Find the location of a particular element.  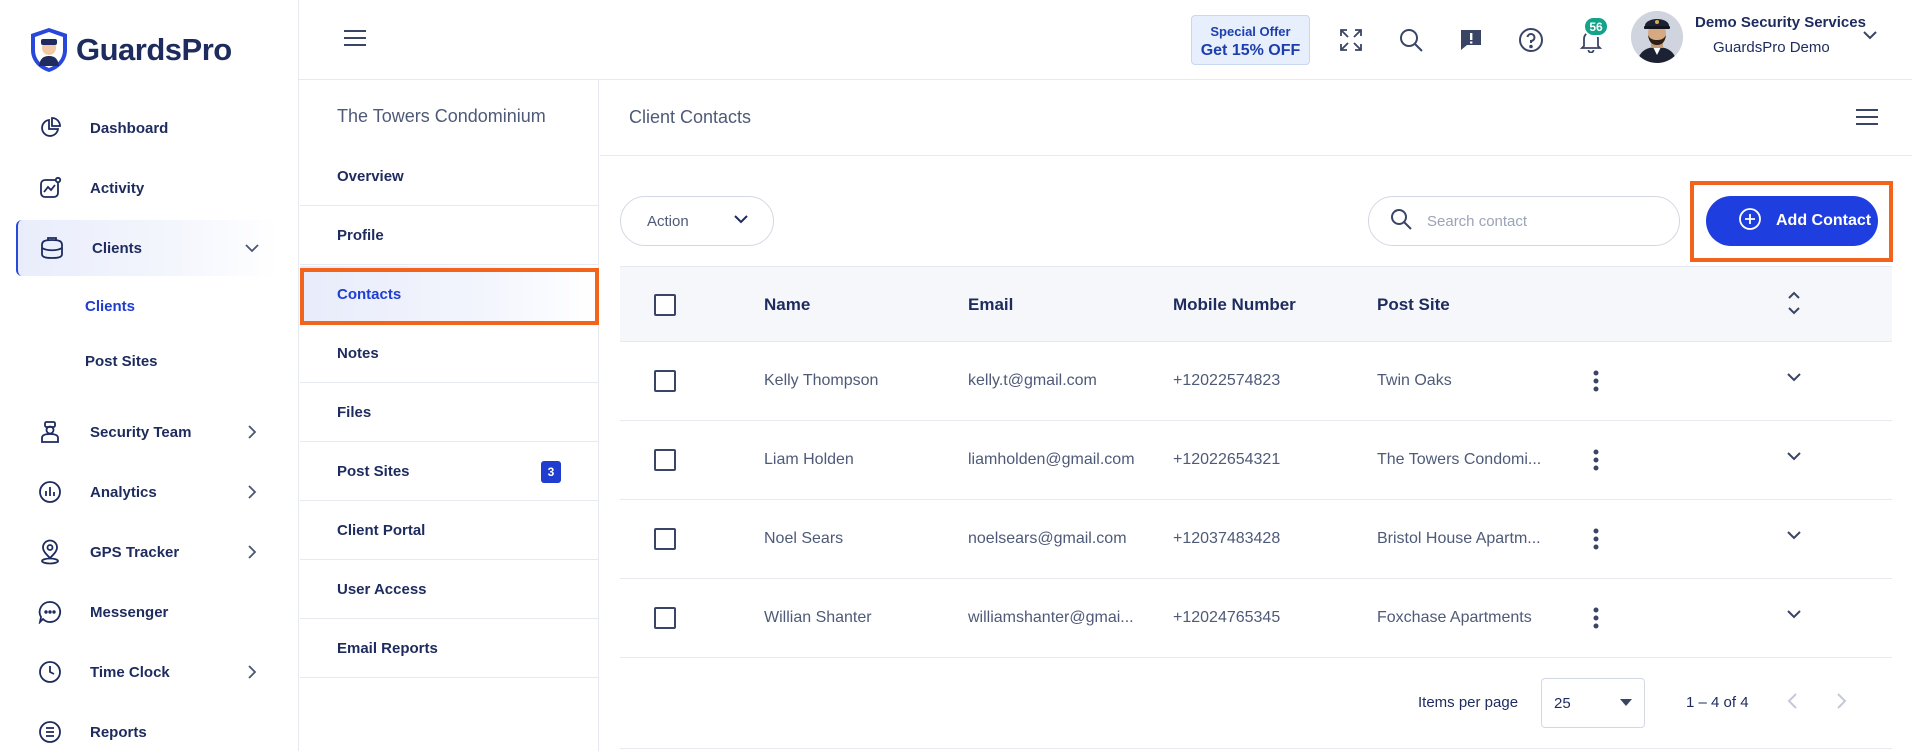

sidebar-item-activity: Activity is located at coordinates (147, 188).